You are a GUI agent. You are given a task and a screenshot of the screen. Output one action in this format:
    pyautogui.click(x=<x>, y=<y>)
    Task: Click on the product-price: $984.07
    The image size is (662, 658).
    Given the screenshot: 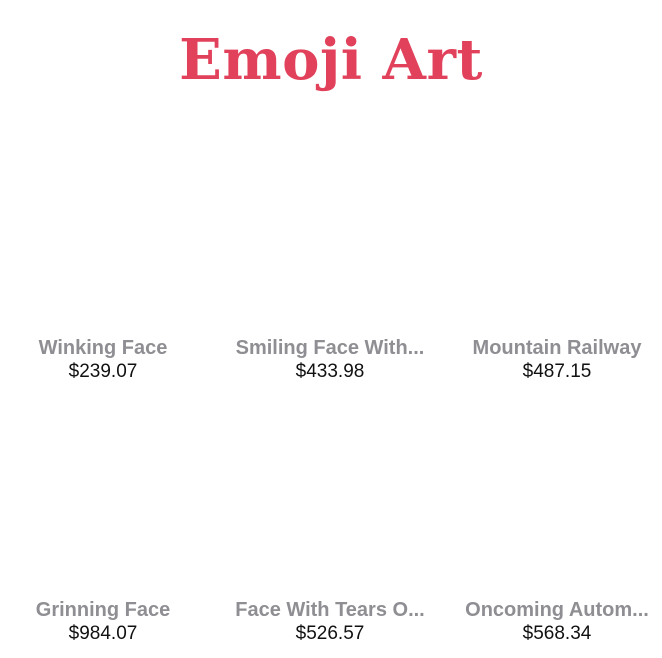 What is the action you would take?
    pyautogui.click(x=103, y=633)
    